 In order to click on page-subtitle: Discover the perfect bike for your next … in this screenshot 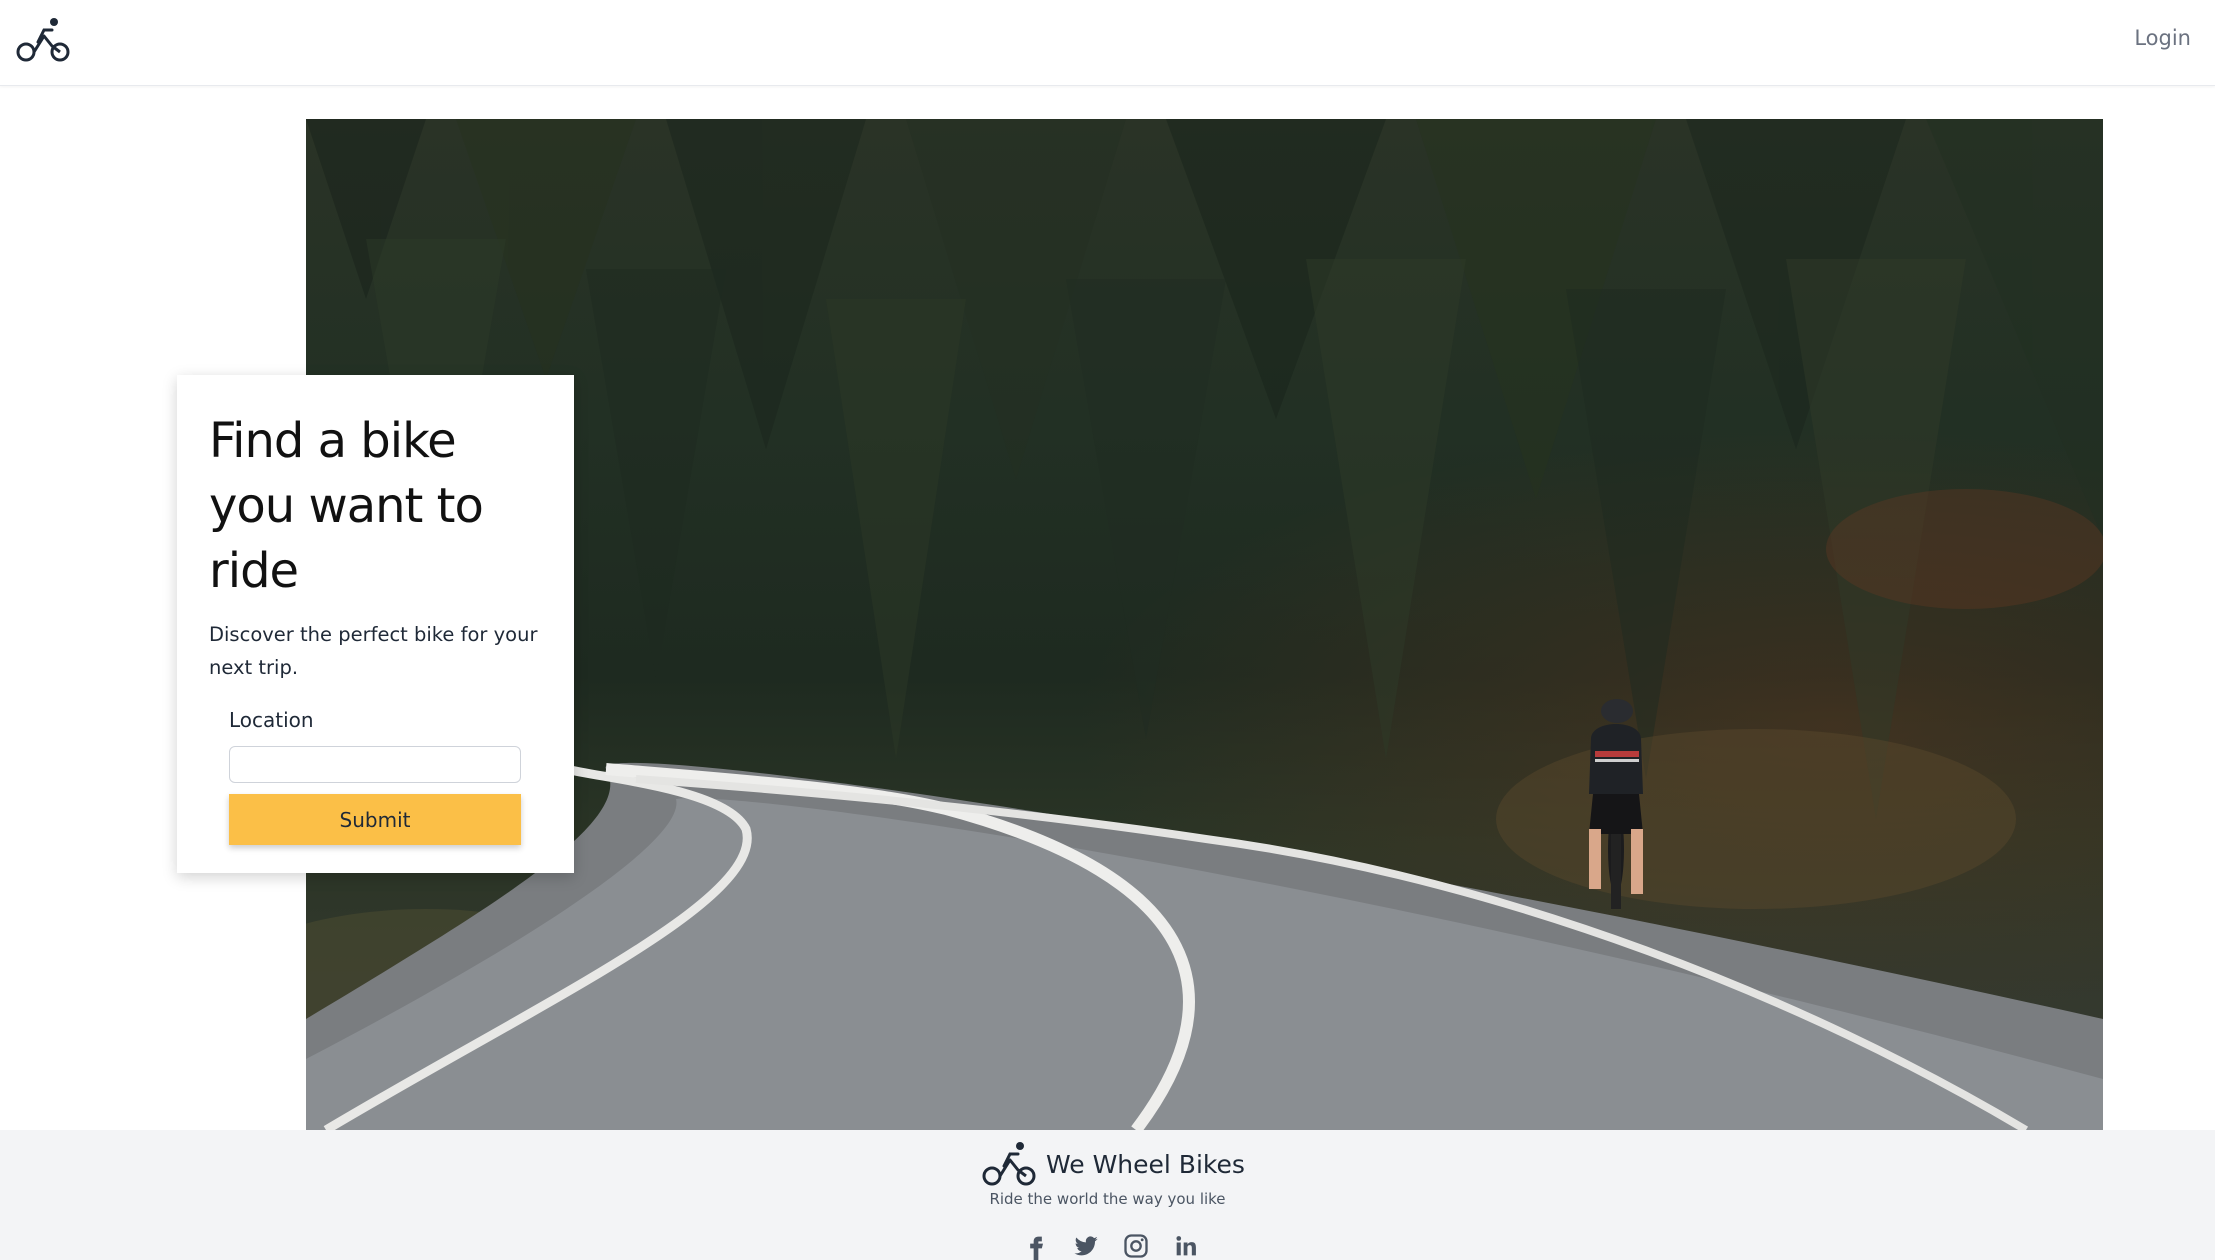, I will do `click(373, 651)`.